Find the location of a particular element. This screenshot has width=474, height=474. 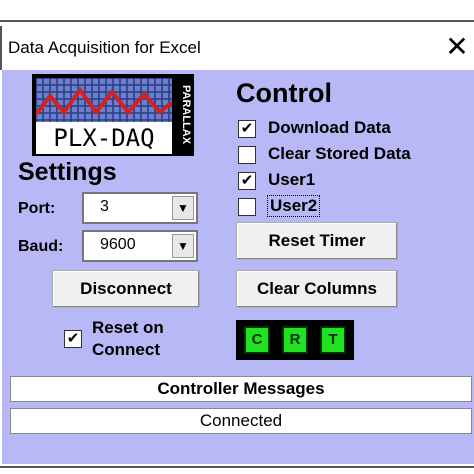

port-select: 3 ▼ is located at coordinates (140, 208).